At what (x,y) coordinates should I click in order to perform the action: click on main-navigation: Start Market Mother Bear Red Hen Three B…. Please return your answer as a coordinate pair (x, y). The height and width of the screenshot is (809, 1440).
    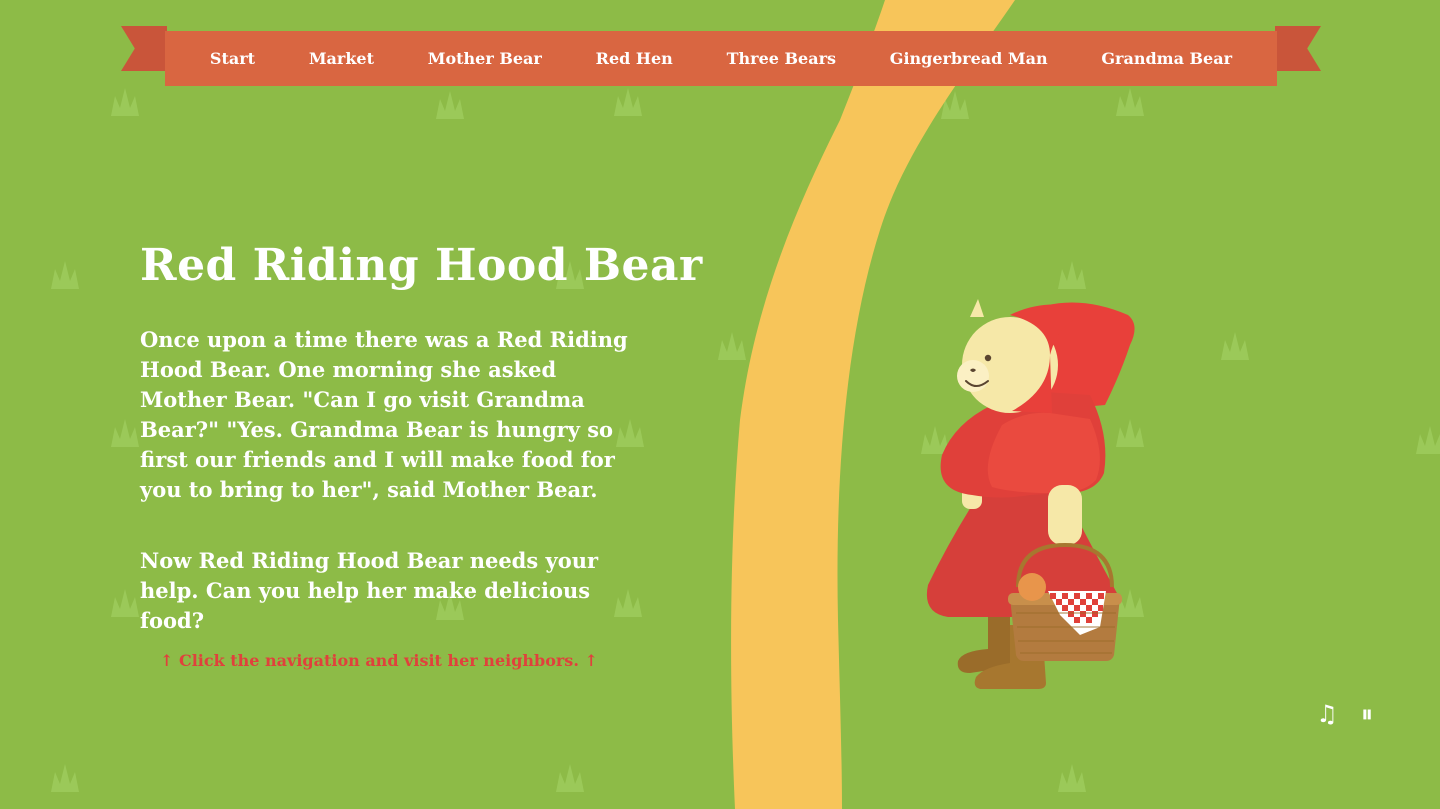
    Looking at the image, I should click on (721, 58).